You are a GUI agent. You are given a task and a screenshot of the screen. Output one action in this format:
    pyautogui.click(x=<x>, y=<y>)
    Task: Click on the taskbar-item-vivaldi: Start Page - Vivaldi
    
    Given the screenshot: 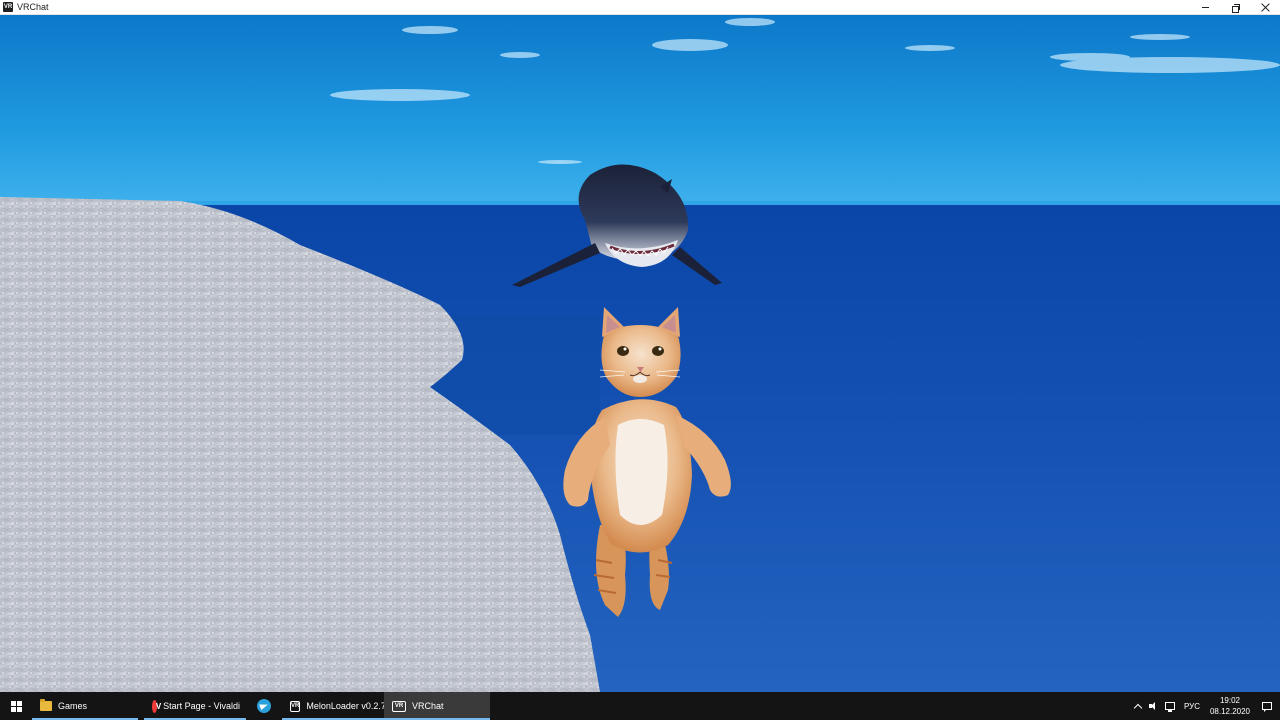 What is the action you would take?
    pyautogui.click(x=195, y=706)
    